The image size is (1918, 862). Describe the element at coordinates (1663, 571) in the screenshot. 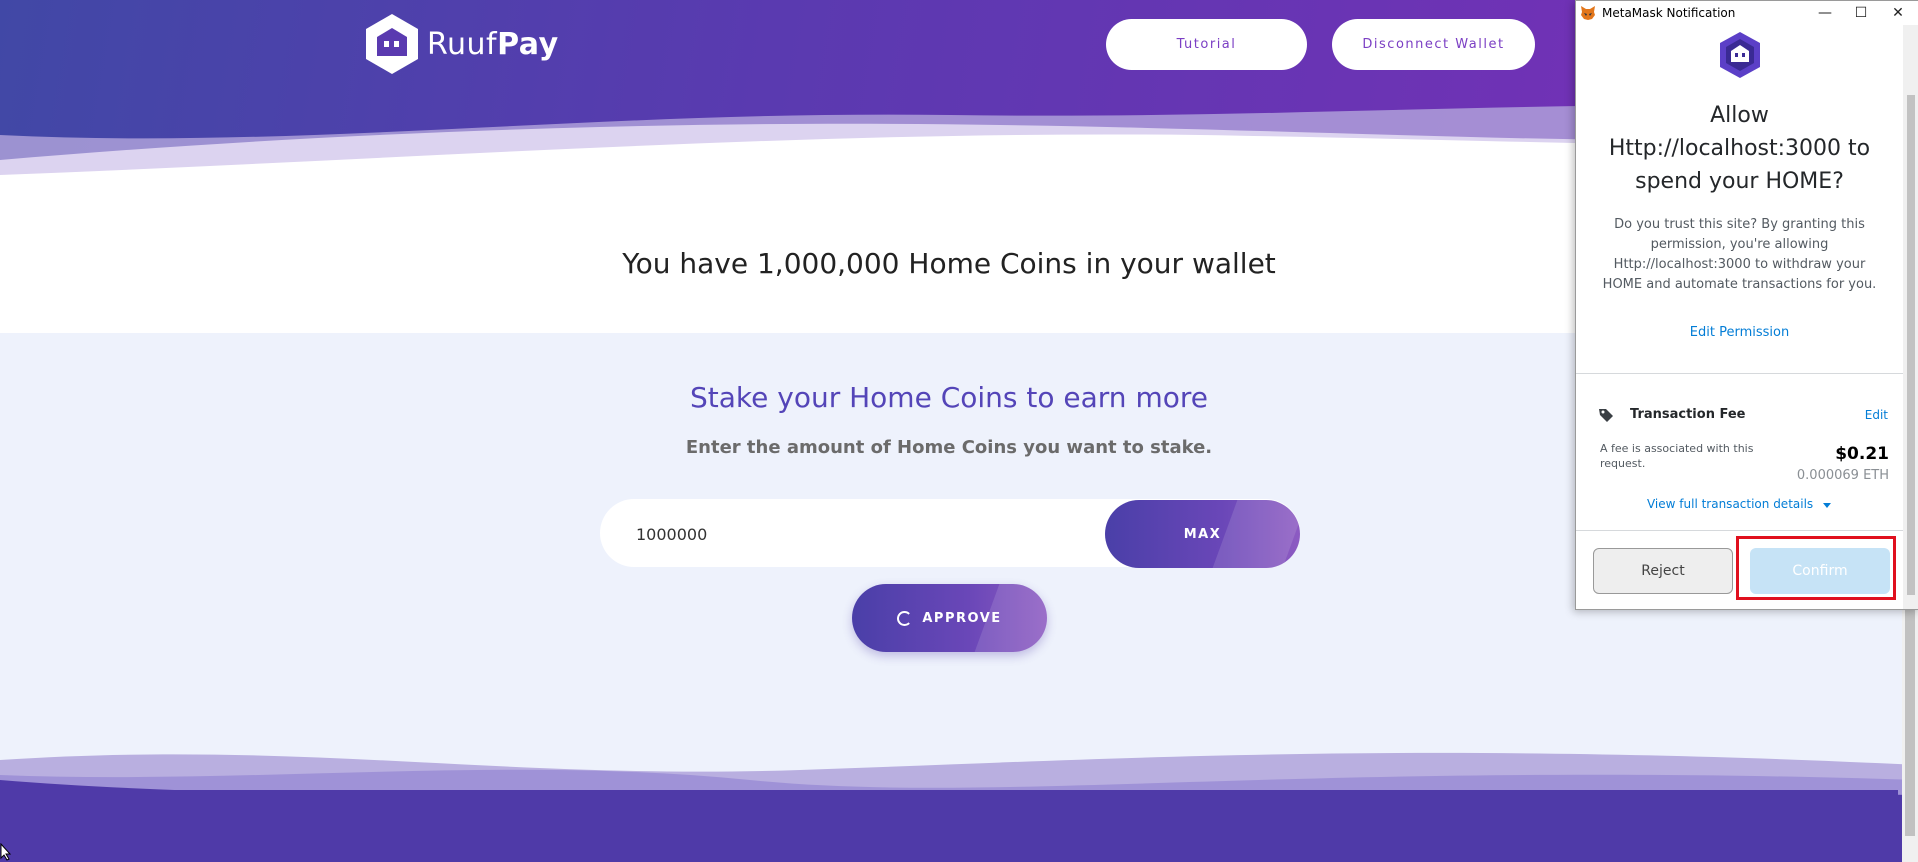

I see `reject-button: Reject` at that location.